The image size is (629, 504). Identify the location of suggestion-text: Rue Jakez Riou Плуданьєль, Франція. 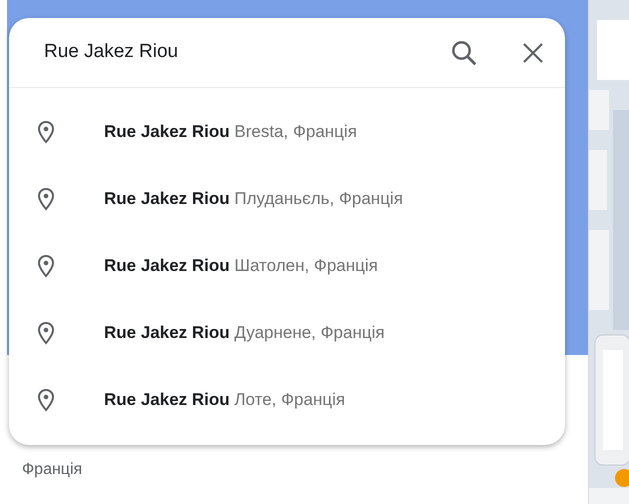
(253, 199).